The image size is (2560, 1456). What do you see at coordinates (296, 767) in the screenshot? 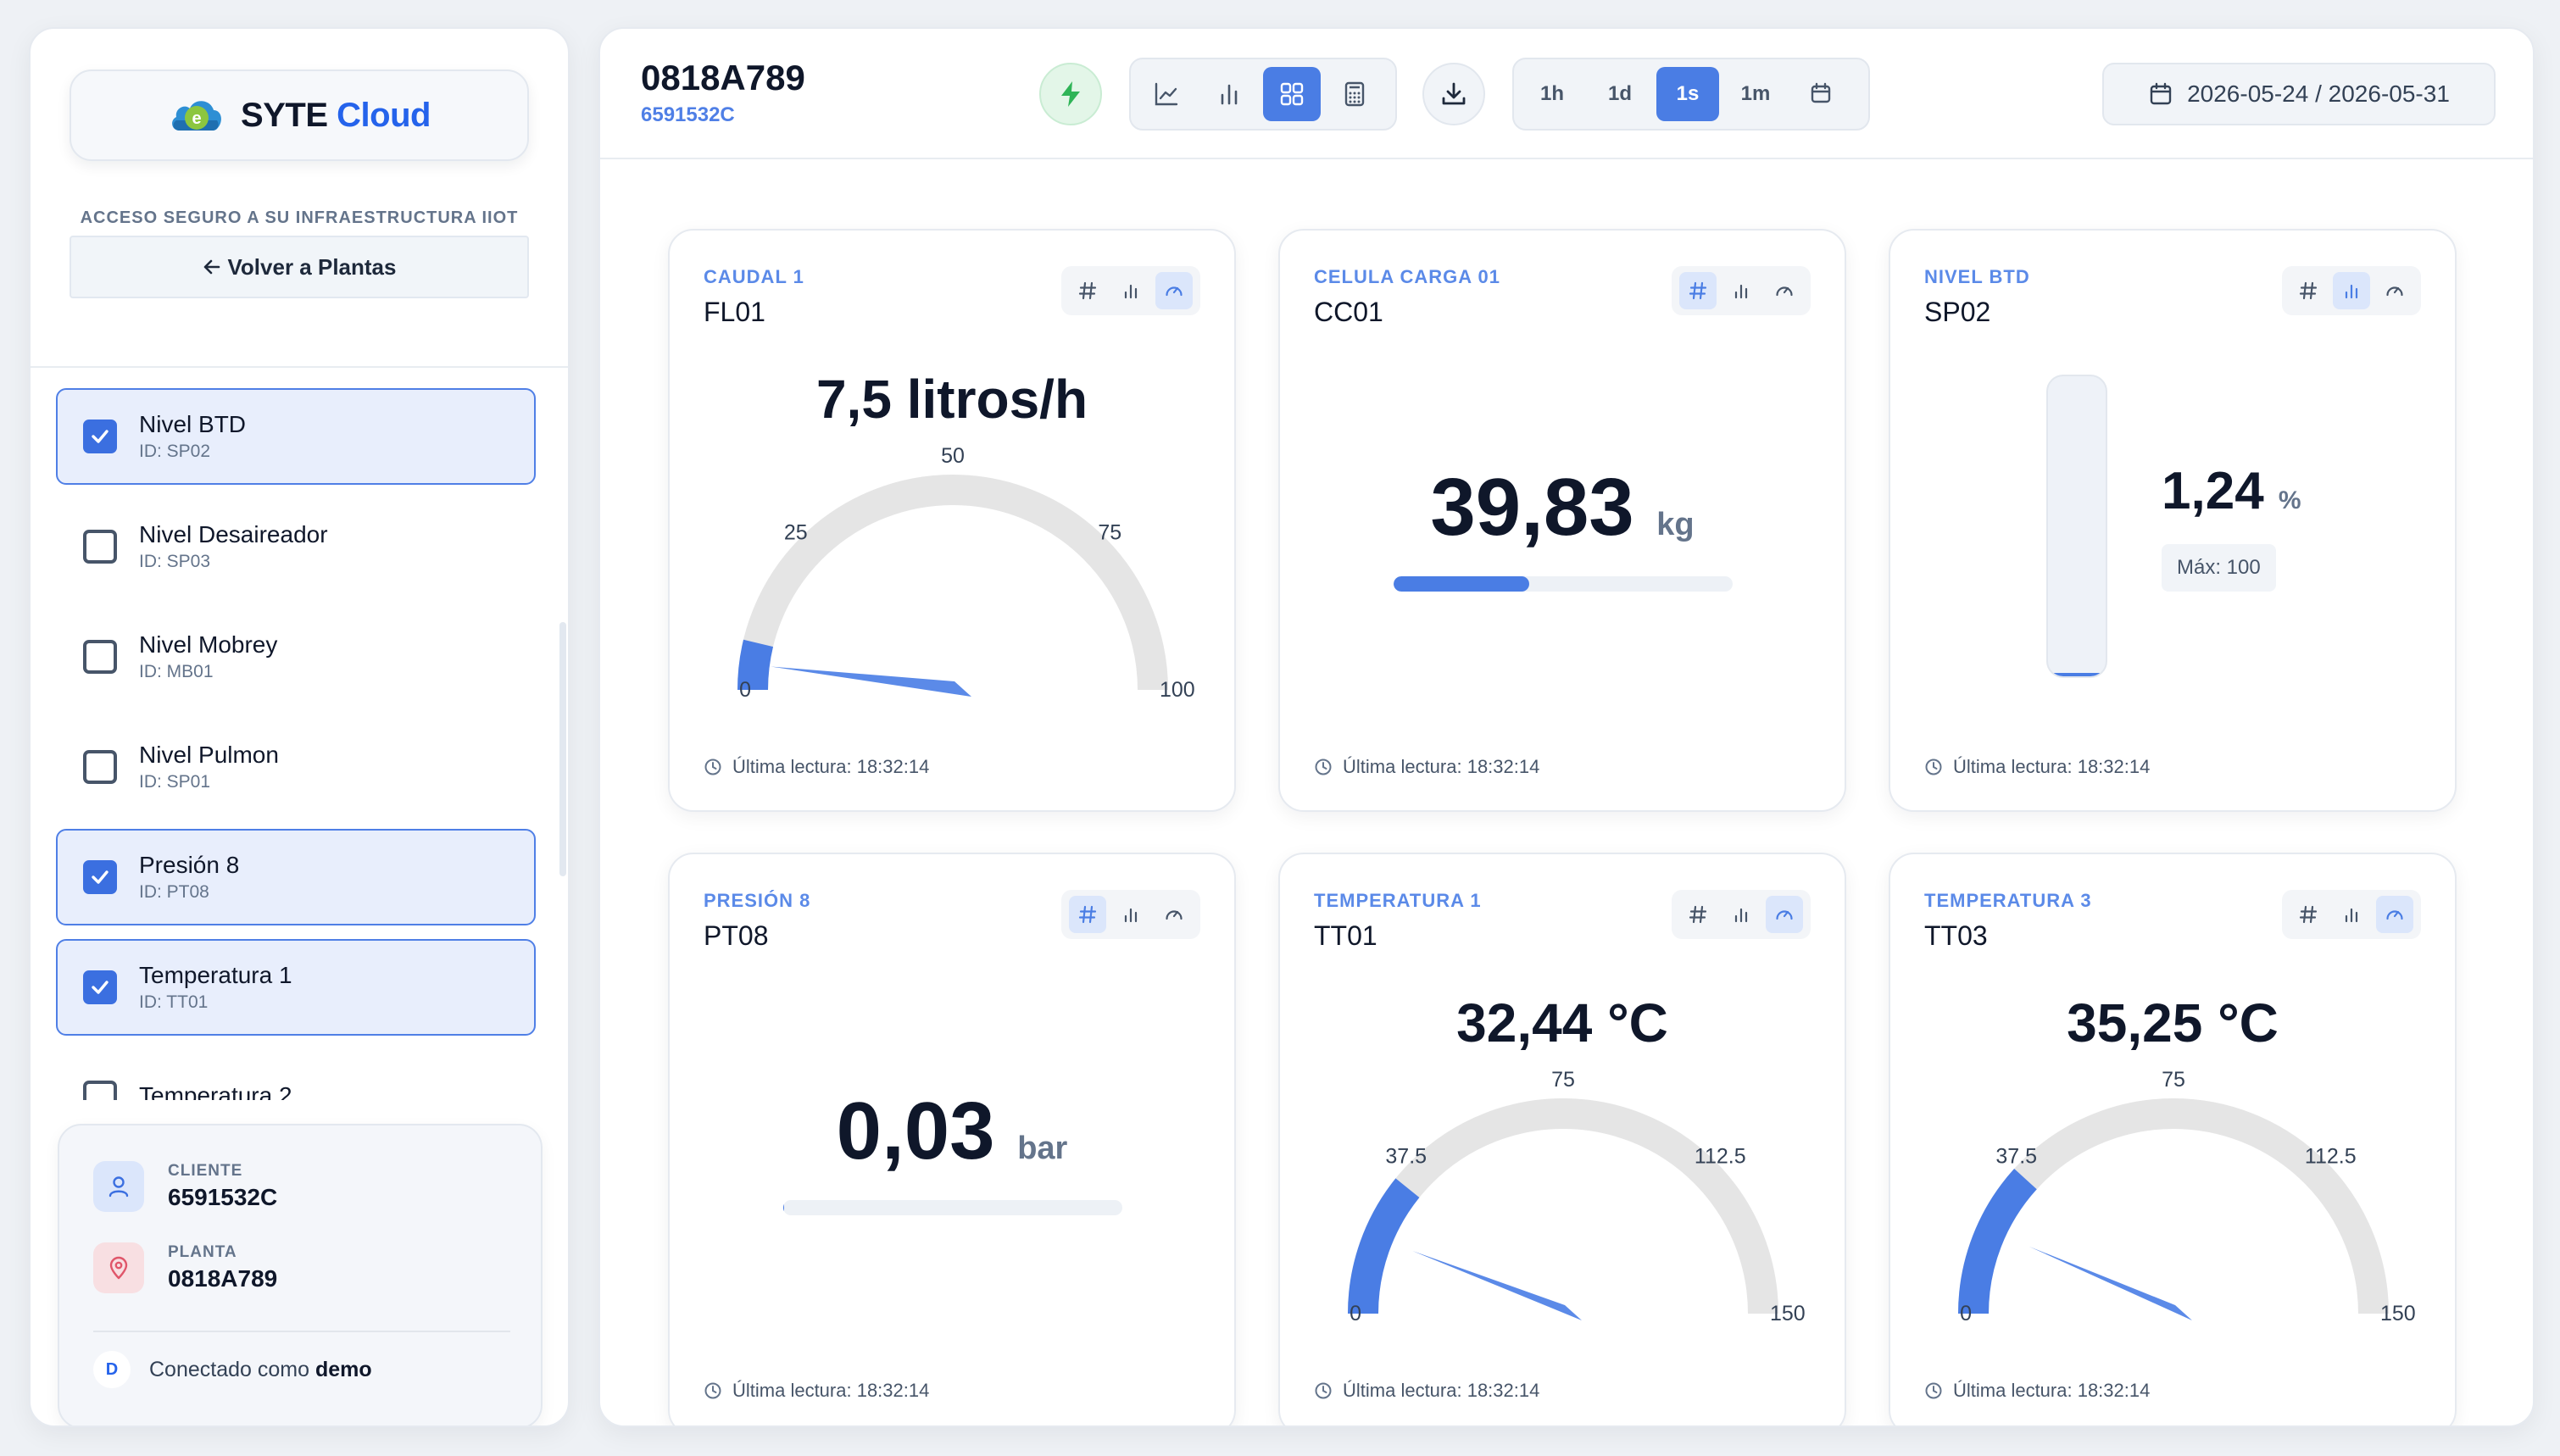
I see `sensor-item: Nivel Pulmon ID: SP01` at bounding box center [296, 767].